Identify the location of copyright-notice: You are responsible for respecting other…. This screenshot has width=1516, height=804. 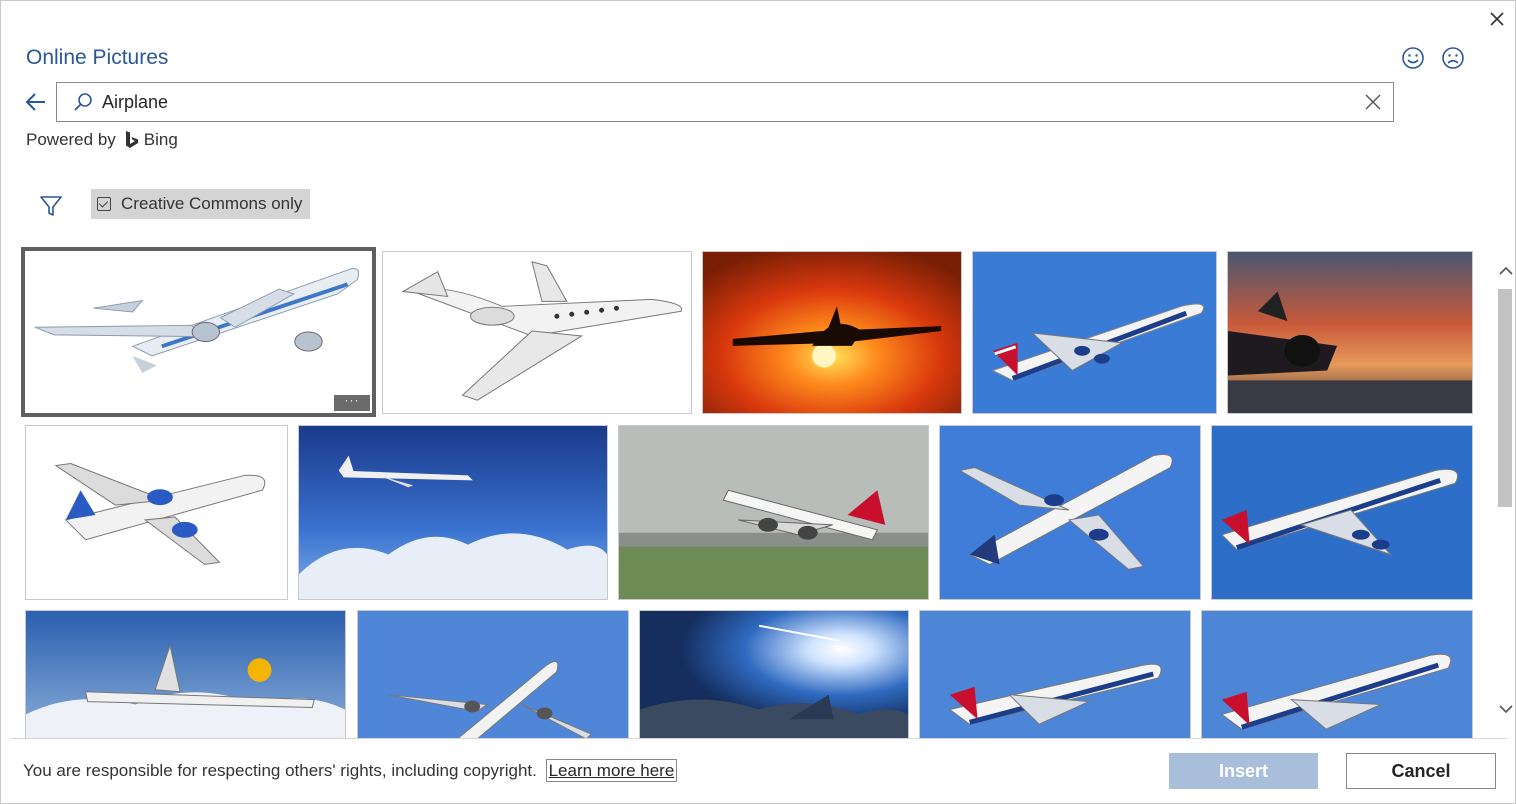
(350, 770).